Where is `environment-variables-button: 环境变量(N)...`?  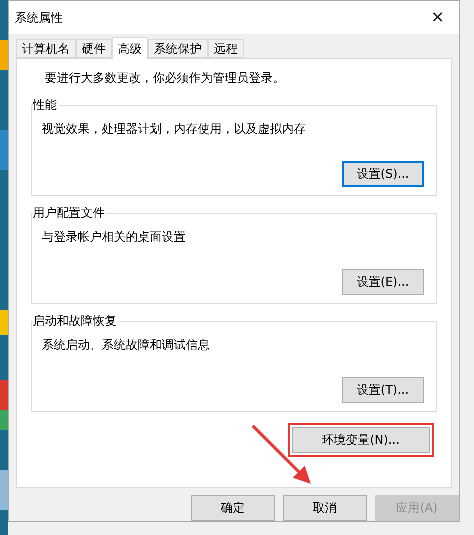
environment-variables-button: 环境变量(N)... is located at coordinates (361, 440).